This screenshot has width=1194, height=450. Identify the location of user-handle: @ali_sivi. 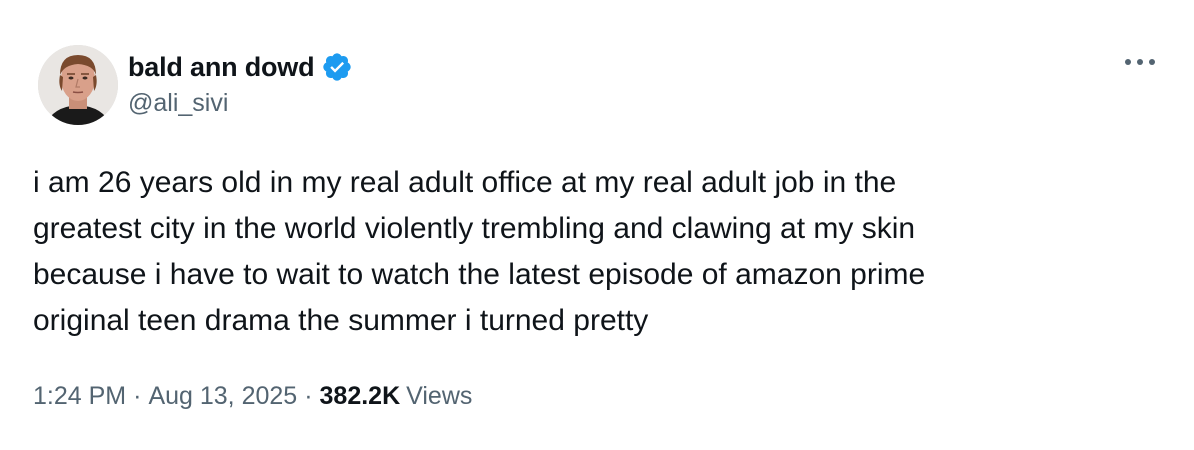
(240, 103).